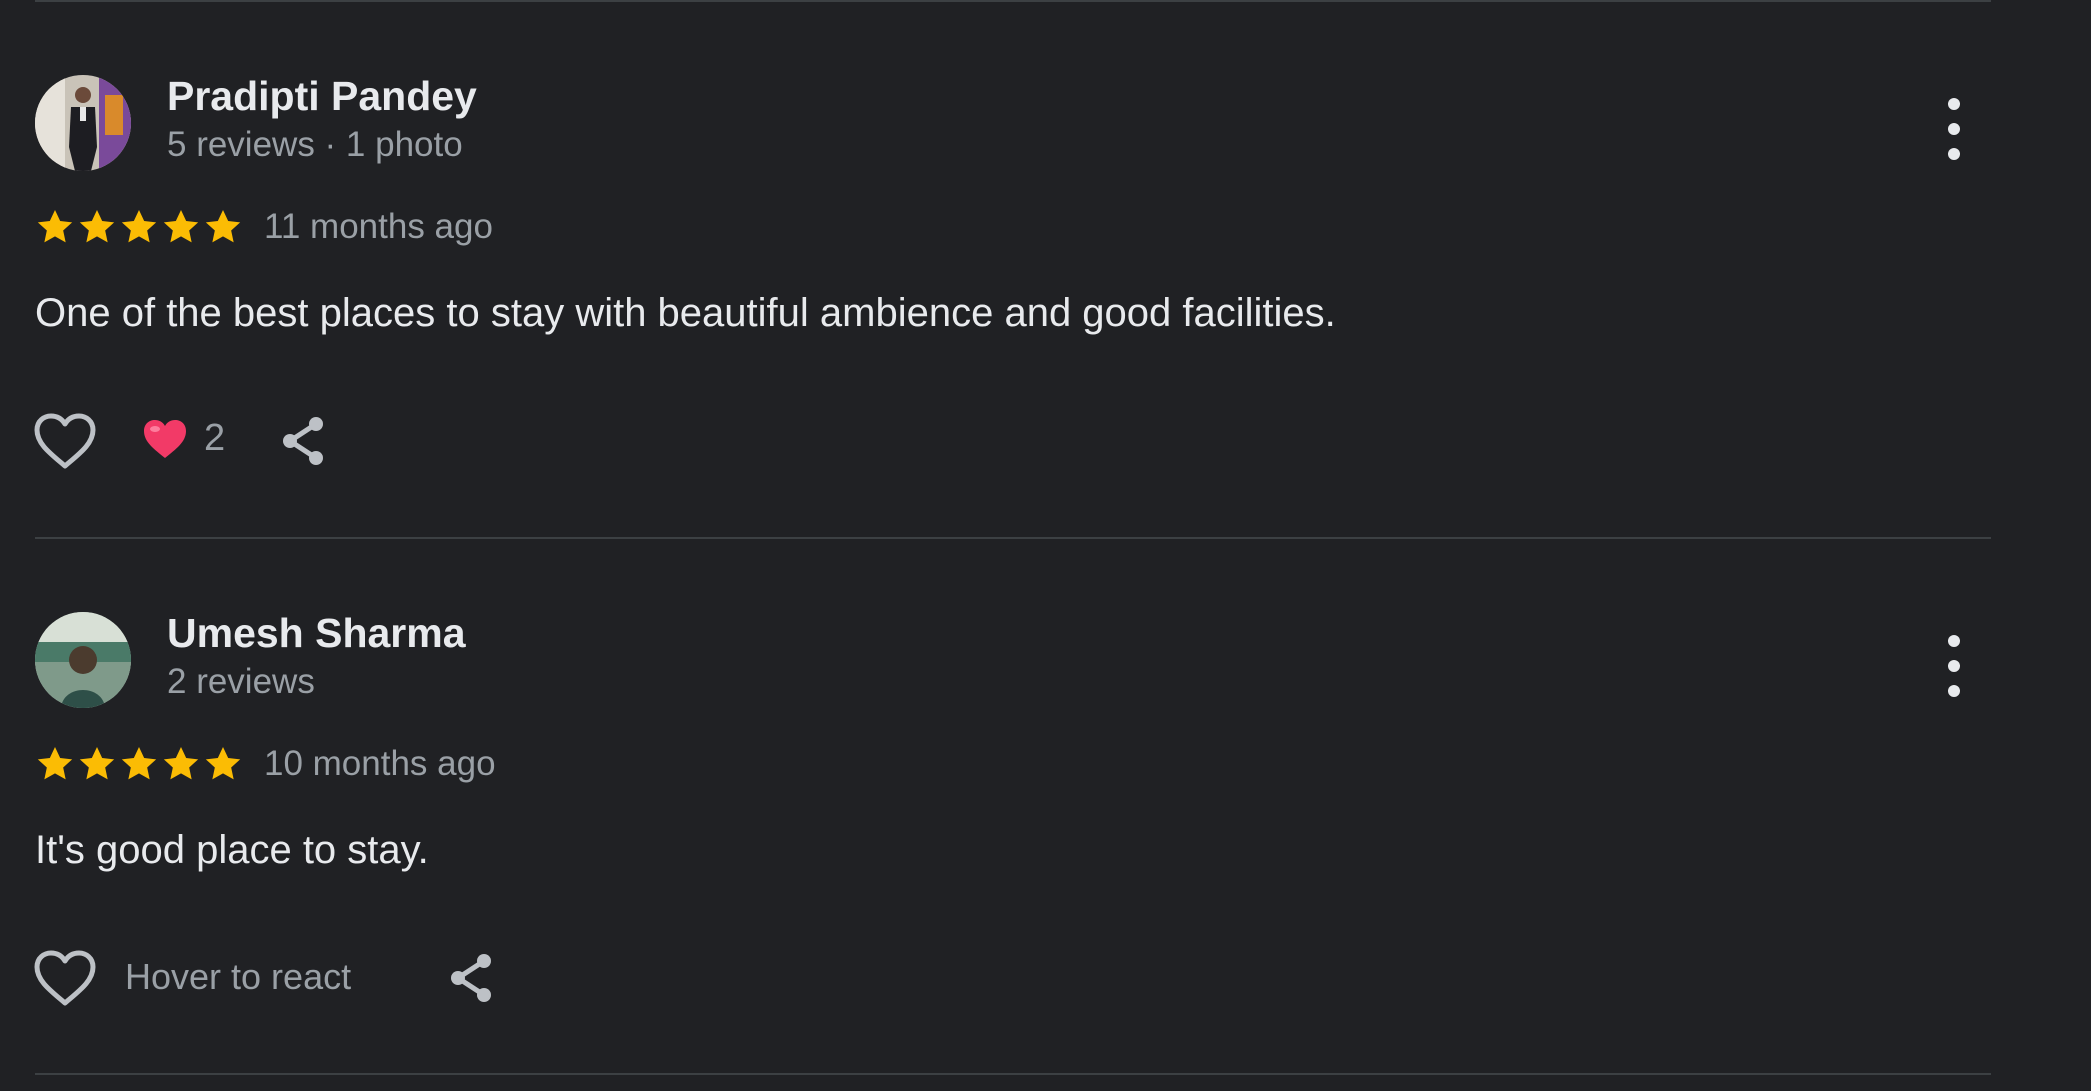 This screenshot has width=2091, height=1091. I want to click on reviewer-name: Umesh Sharma, so click(316, 633).